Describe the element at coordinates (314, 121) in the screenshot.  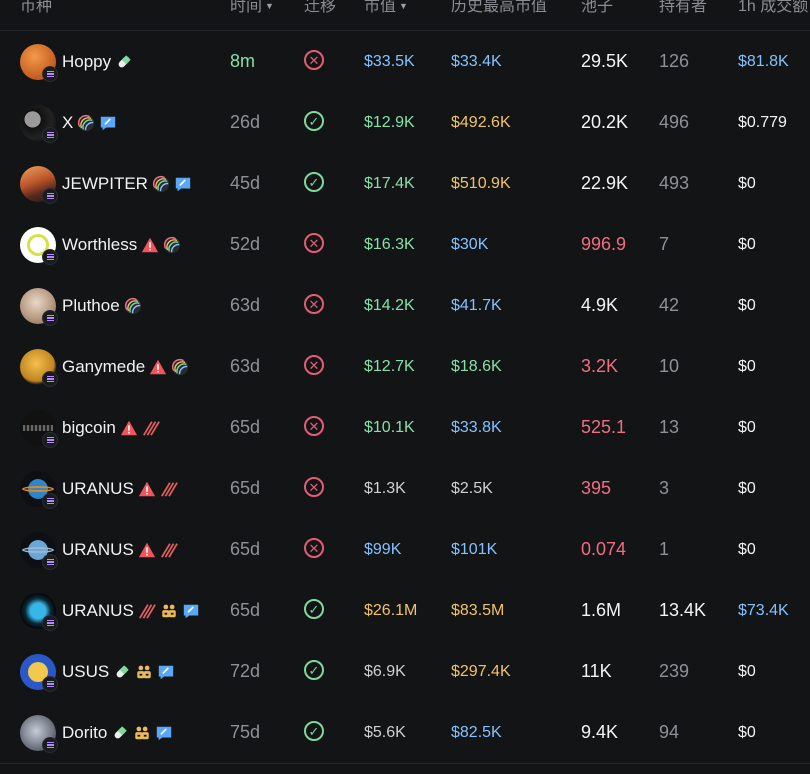
I see `check-circle-icon: ✓` at that location.